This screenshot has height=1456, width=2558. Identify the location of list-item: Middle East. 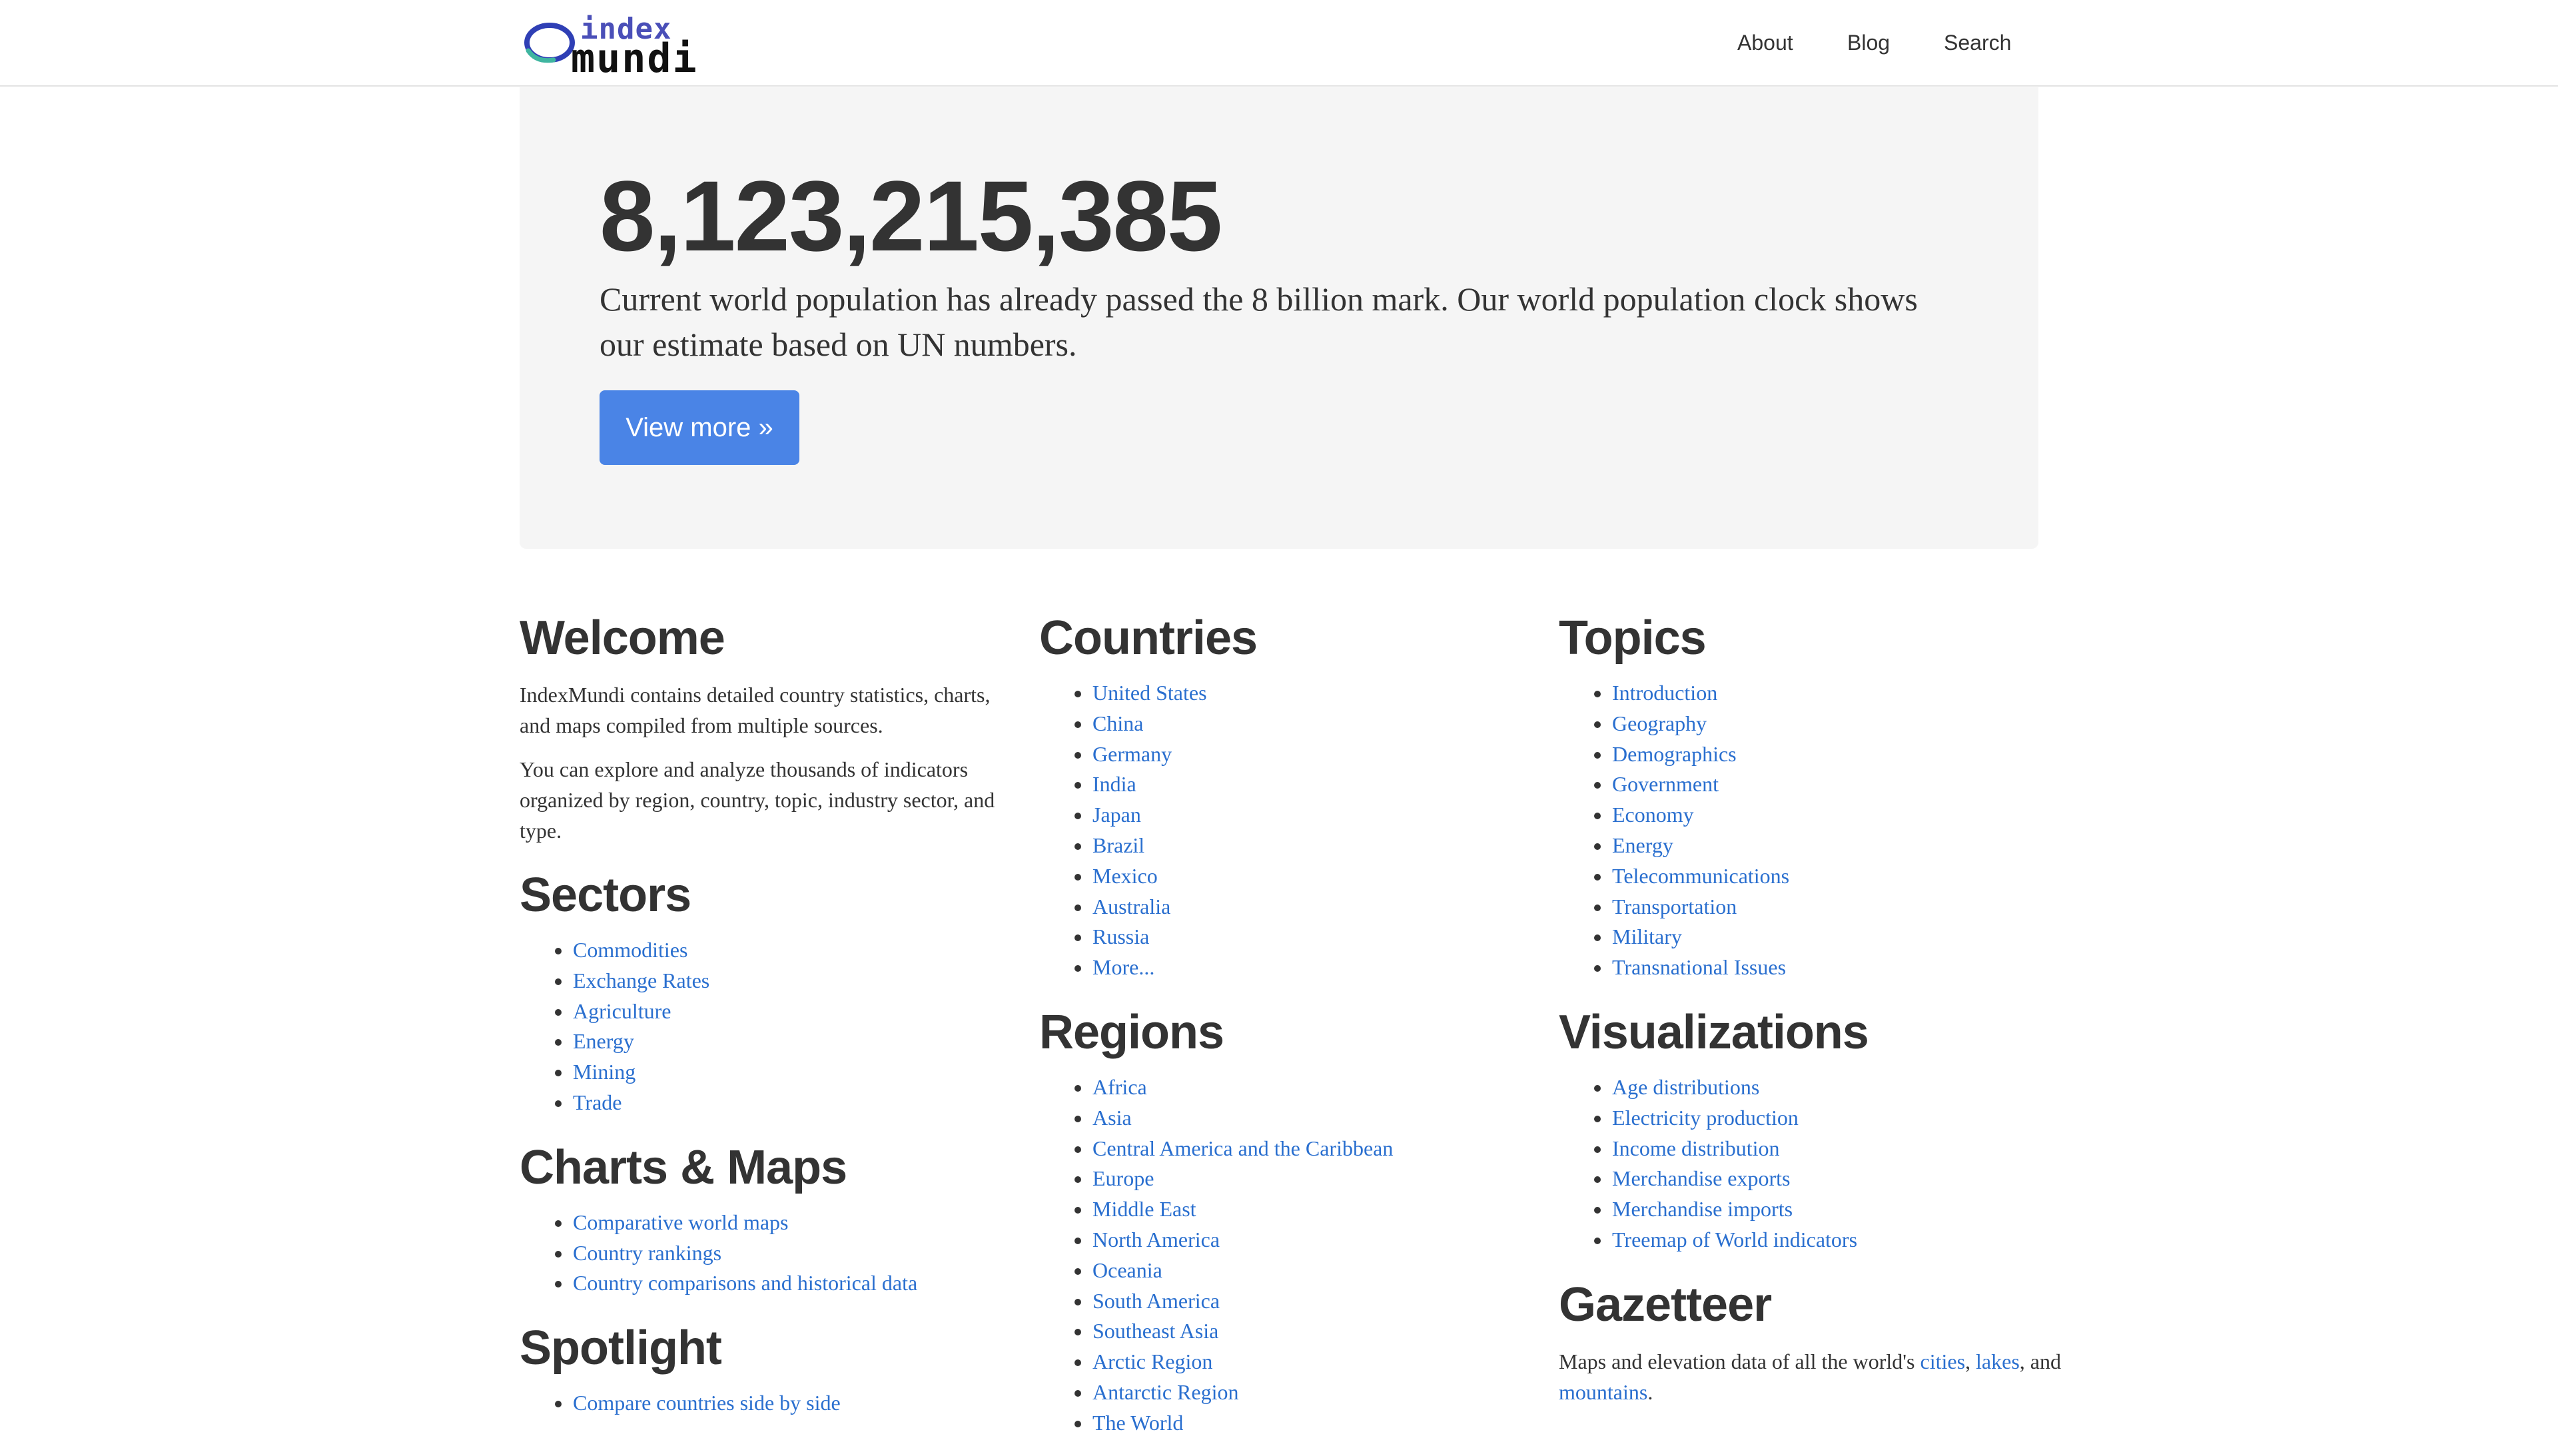
(1292, 1209).